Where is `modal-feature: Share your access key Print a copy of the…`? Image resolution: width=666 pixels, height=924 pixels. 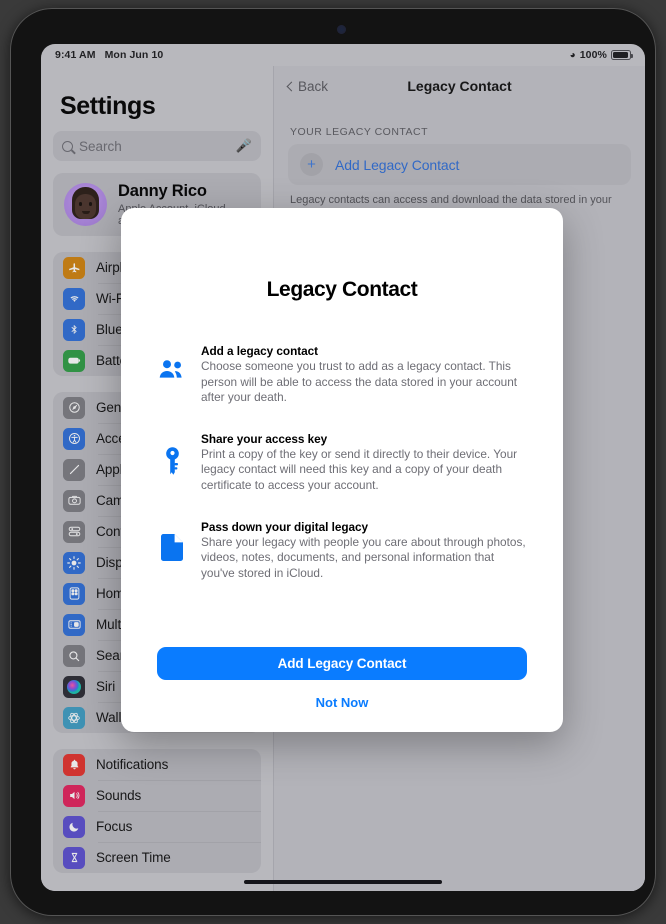
modal-feature: Share your access key Print a copy of the… is located at coordinates (342, 463).